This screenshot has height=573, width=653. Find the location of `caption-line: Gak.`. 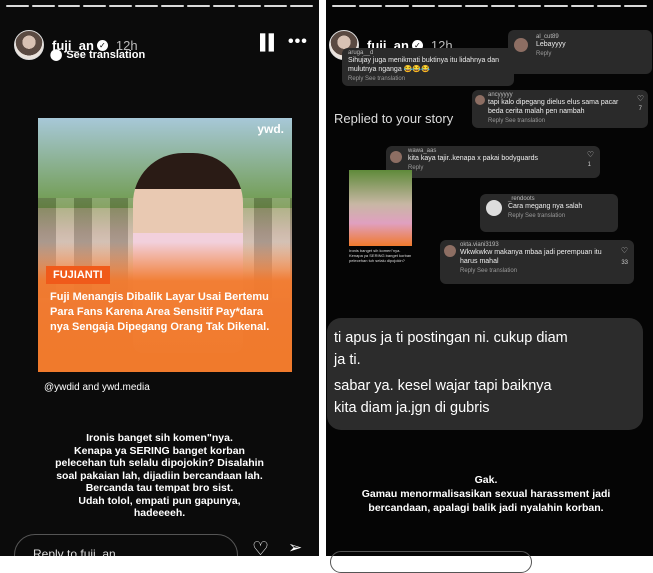

caption-line: Gak. is located at coordinates (486, 480).